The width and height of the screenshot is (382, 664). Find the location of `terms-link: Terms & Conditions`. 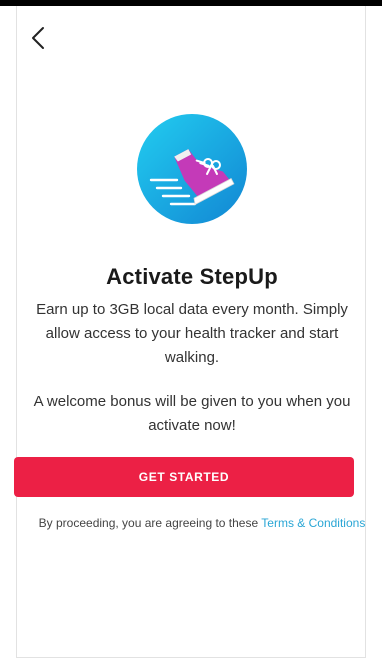

terms-link: Terms & Conditions is located at coordinates (313, 523).